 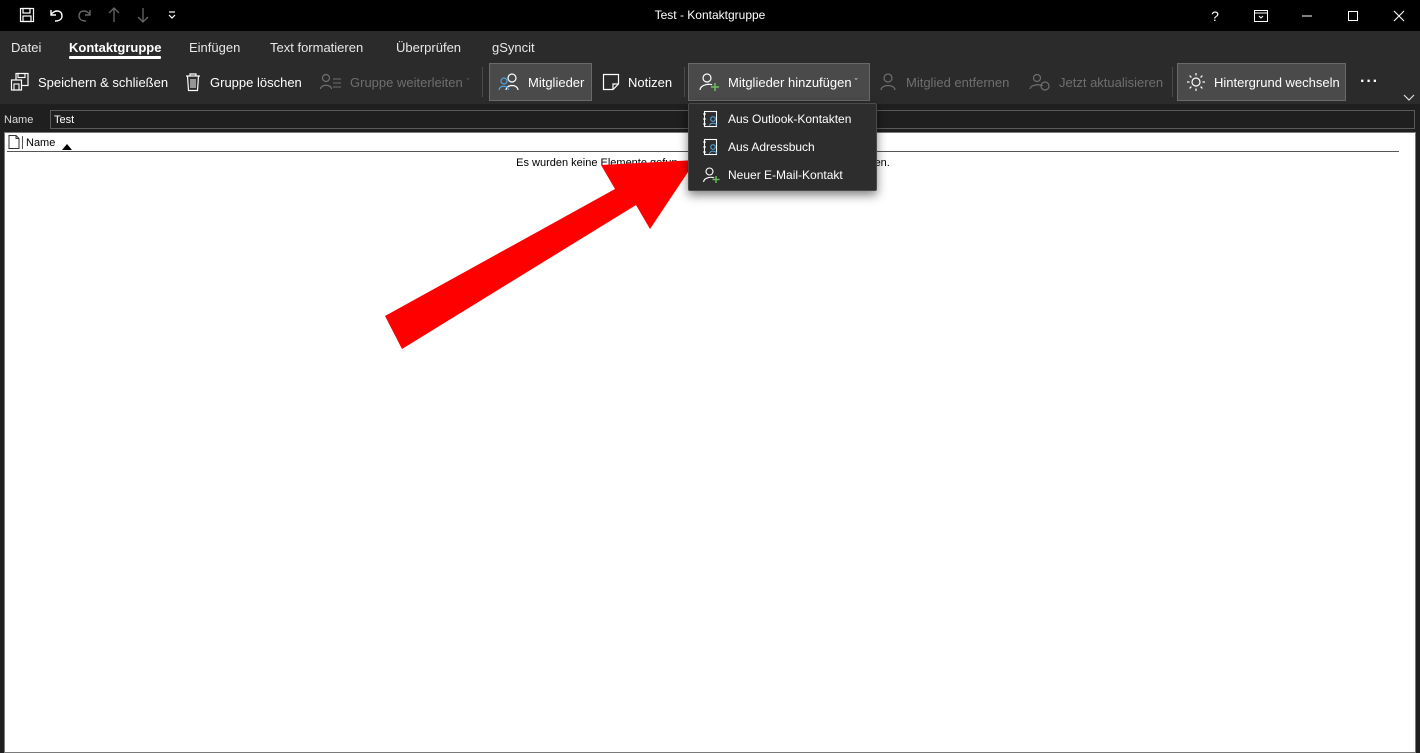 What do you see at coordinates (790, 119) in the screenshot?
I see `menu-item-label: Aus Outlook-Kontakten` at bounding box center [790, 119].